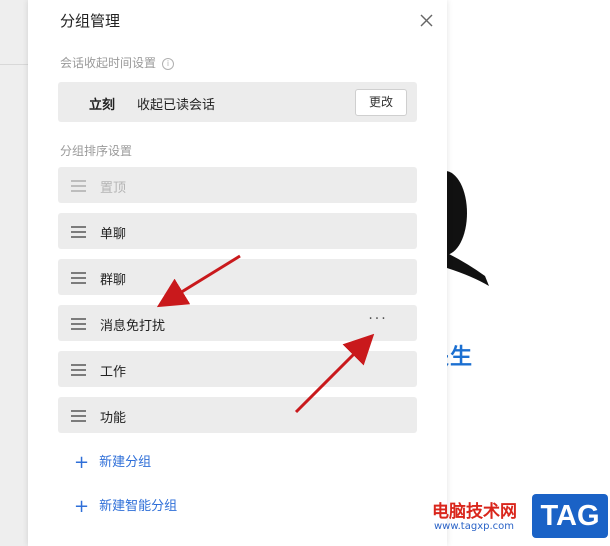 This screenshot has height=546, width=610. What do you see at coordinates (14, 273) in the screenshot?
I see `background-left-panel` at bounding box center [14, 273].